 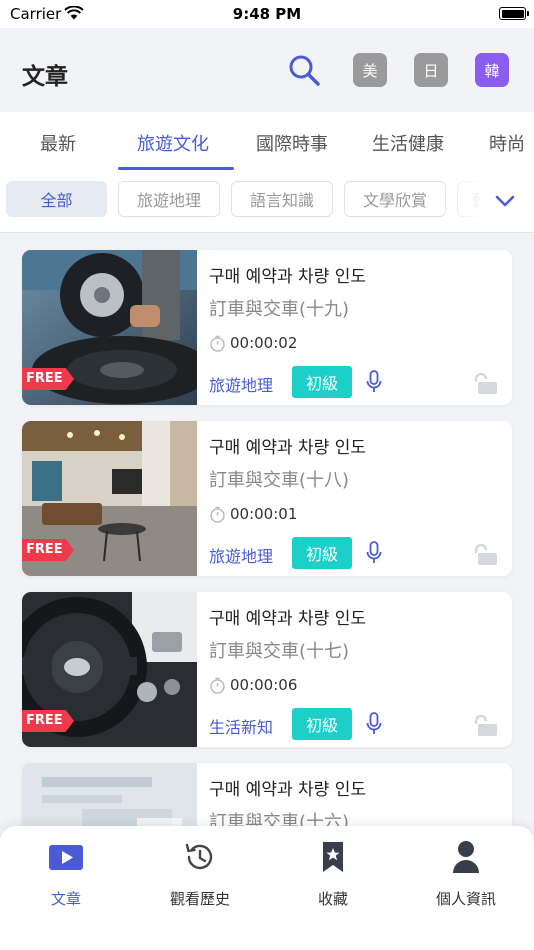 I want to click on tab-world-news: 國際時事, so click(x=292, y=143).